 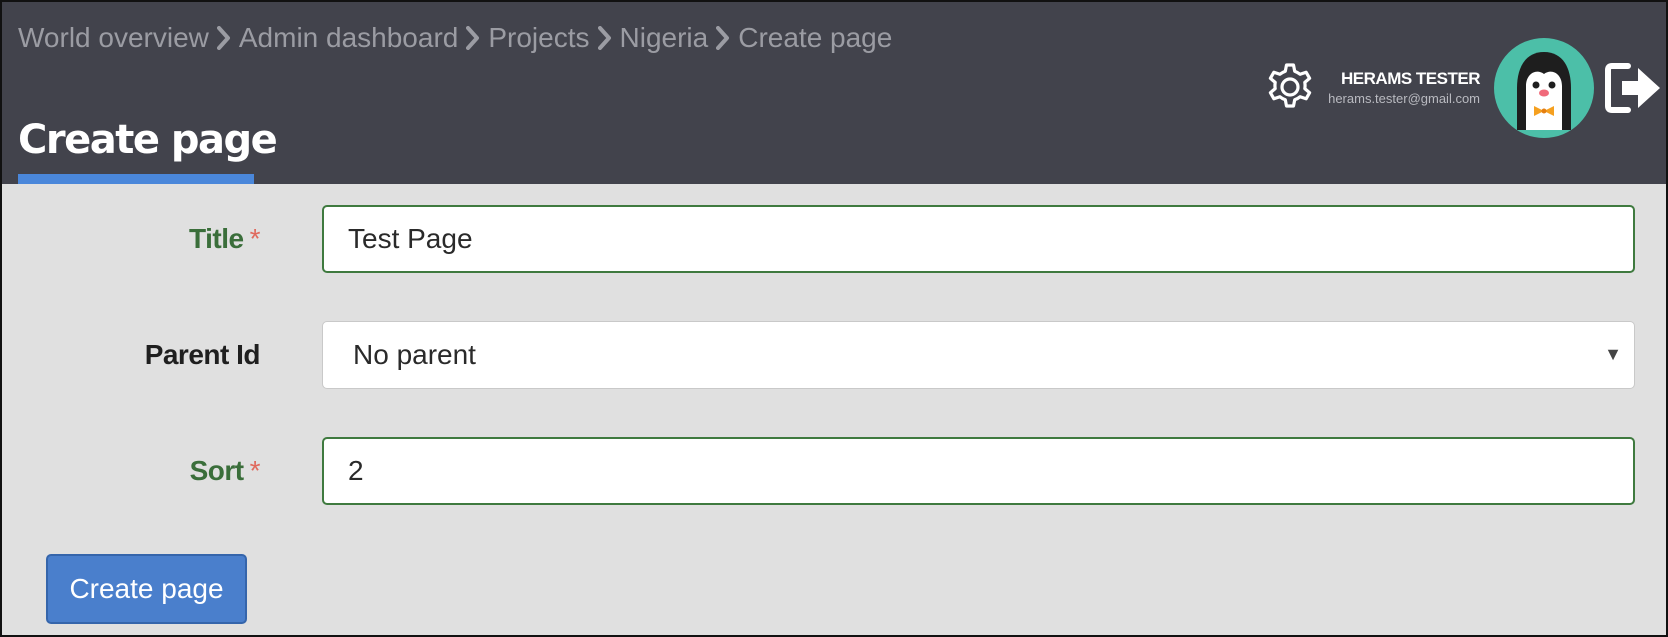 I want to click on page-title: Create page, so click(x=148, y=140).